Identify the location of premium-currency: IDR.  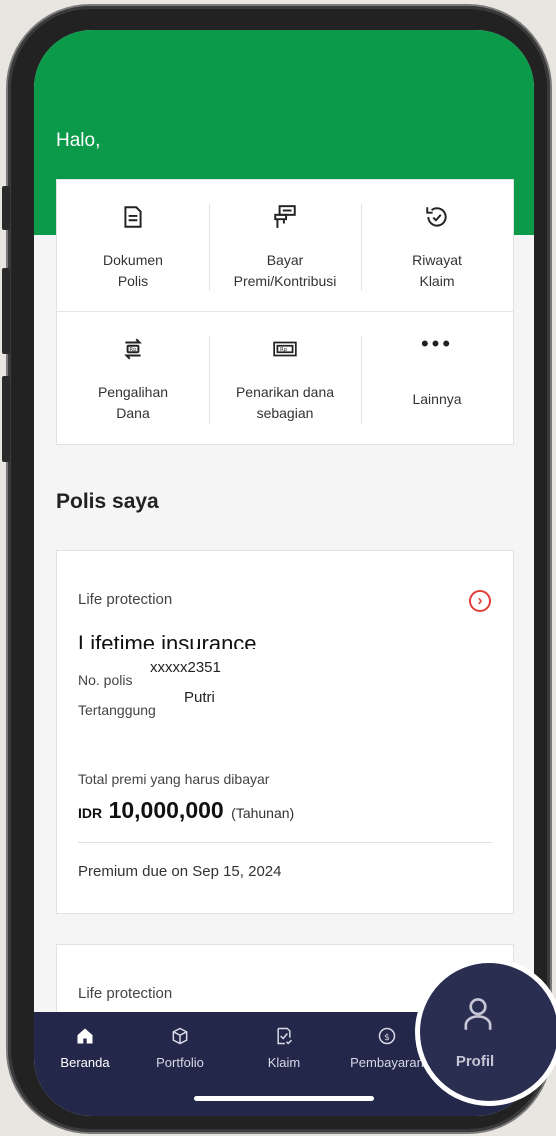
(90, 813).